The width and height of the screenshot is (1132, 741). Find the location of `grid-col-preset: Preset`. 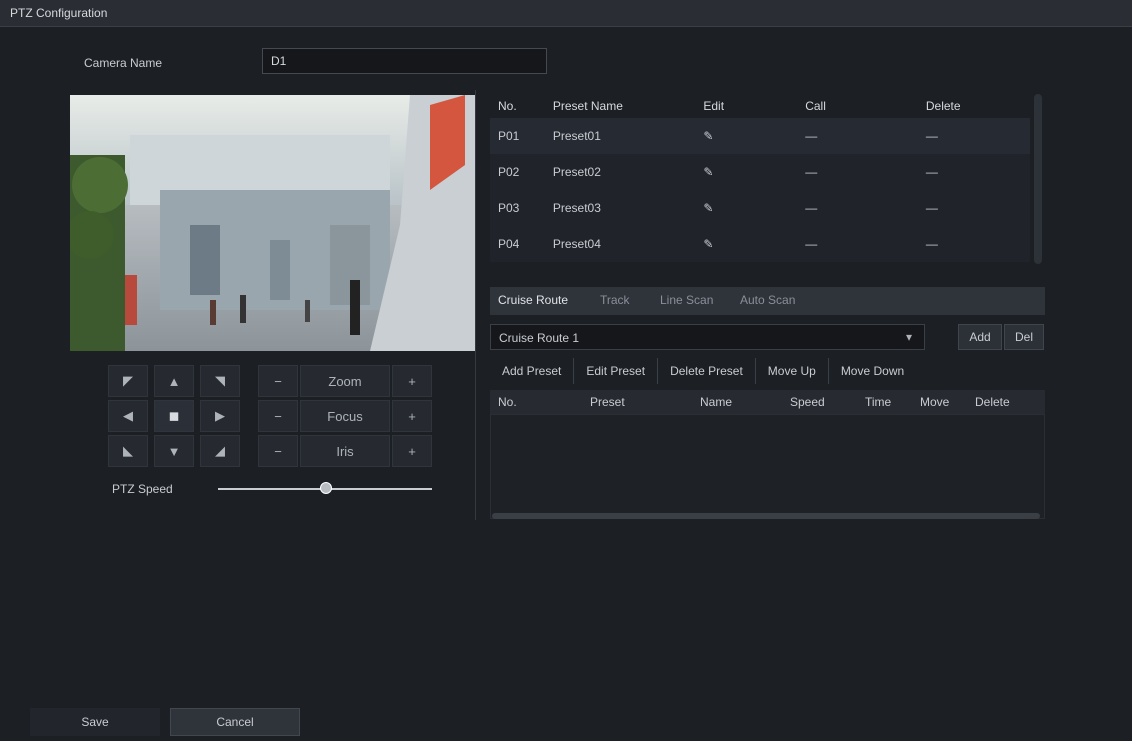

grid-col-preset: Preset is located at coordinates (607, 402).